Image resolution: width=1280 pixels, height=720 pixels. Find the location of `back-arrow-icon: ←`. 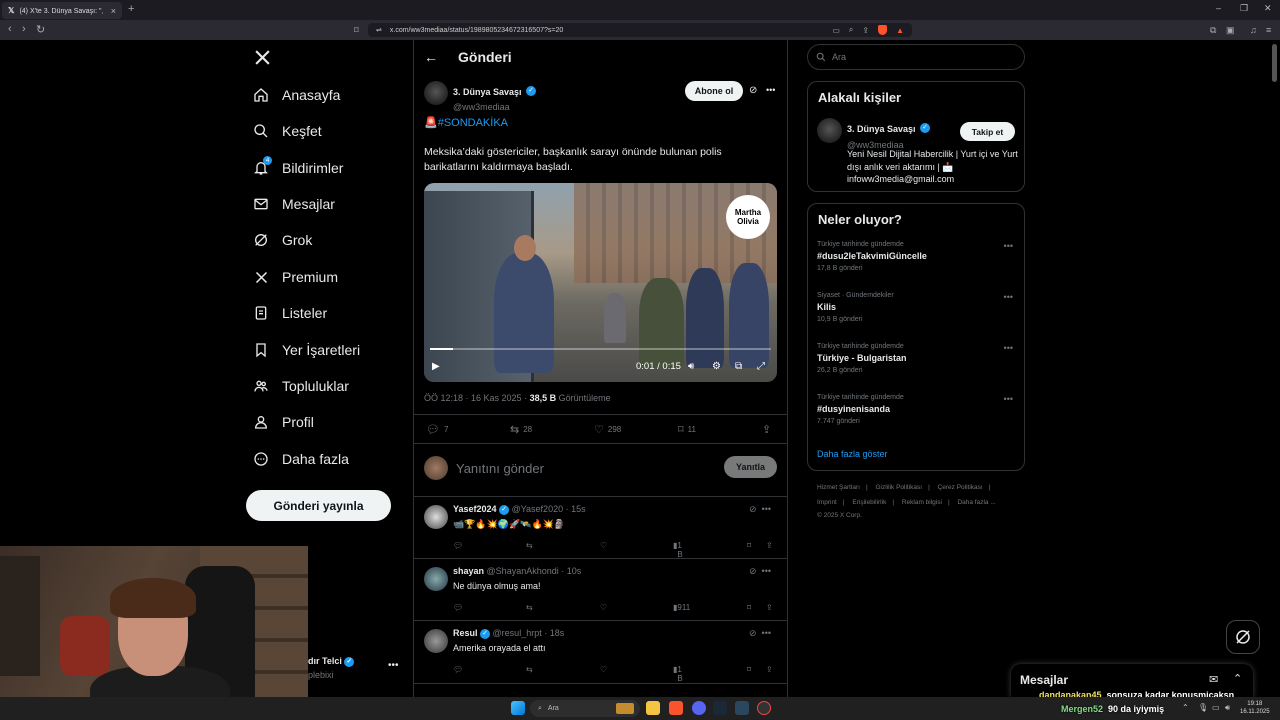

back-arrow-icon: ← is located at coordinates (431, 57).